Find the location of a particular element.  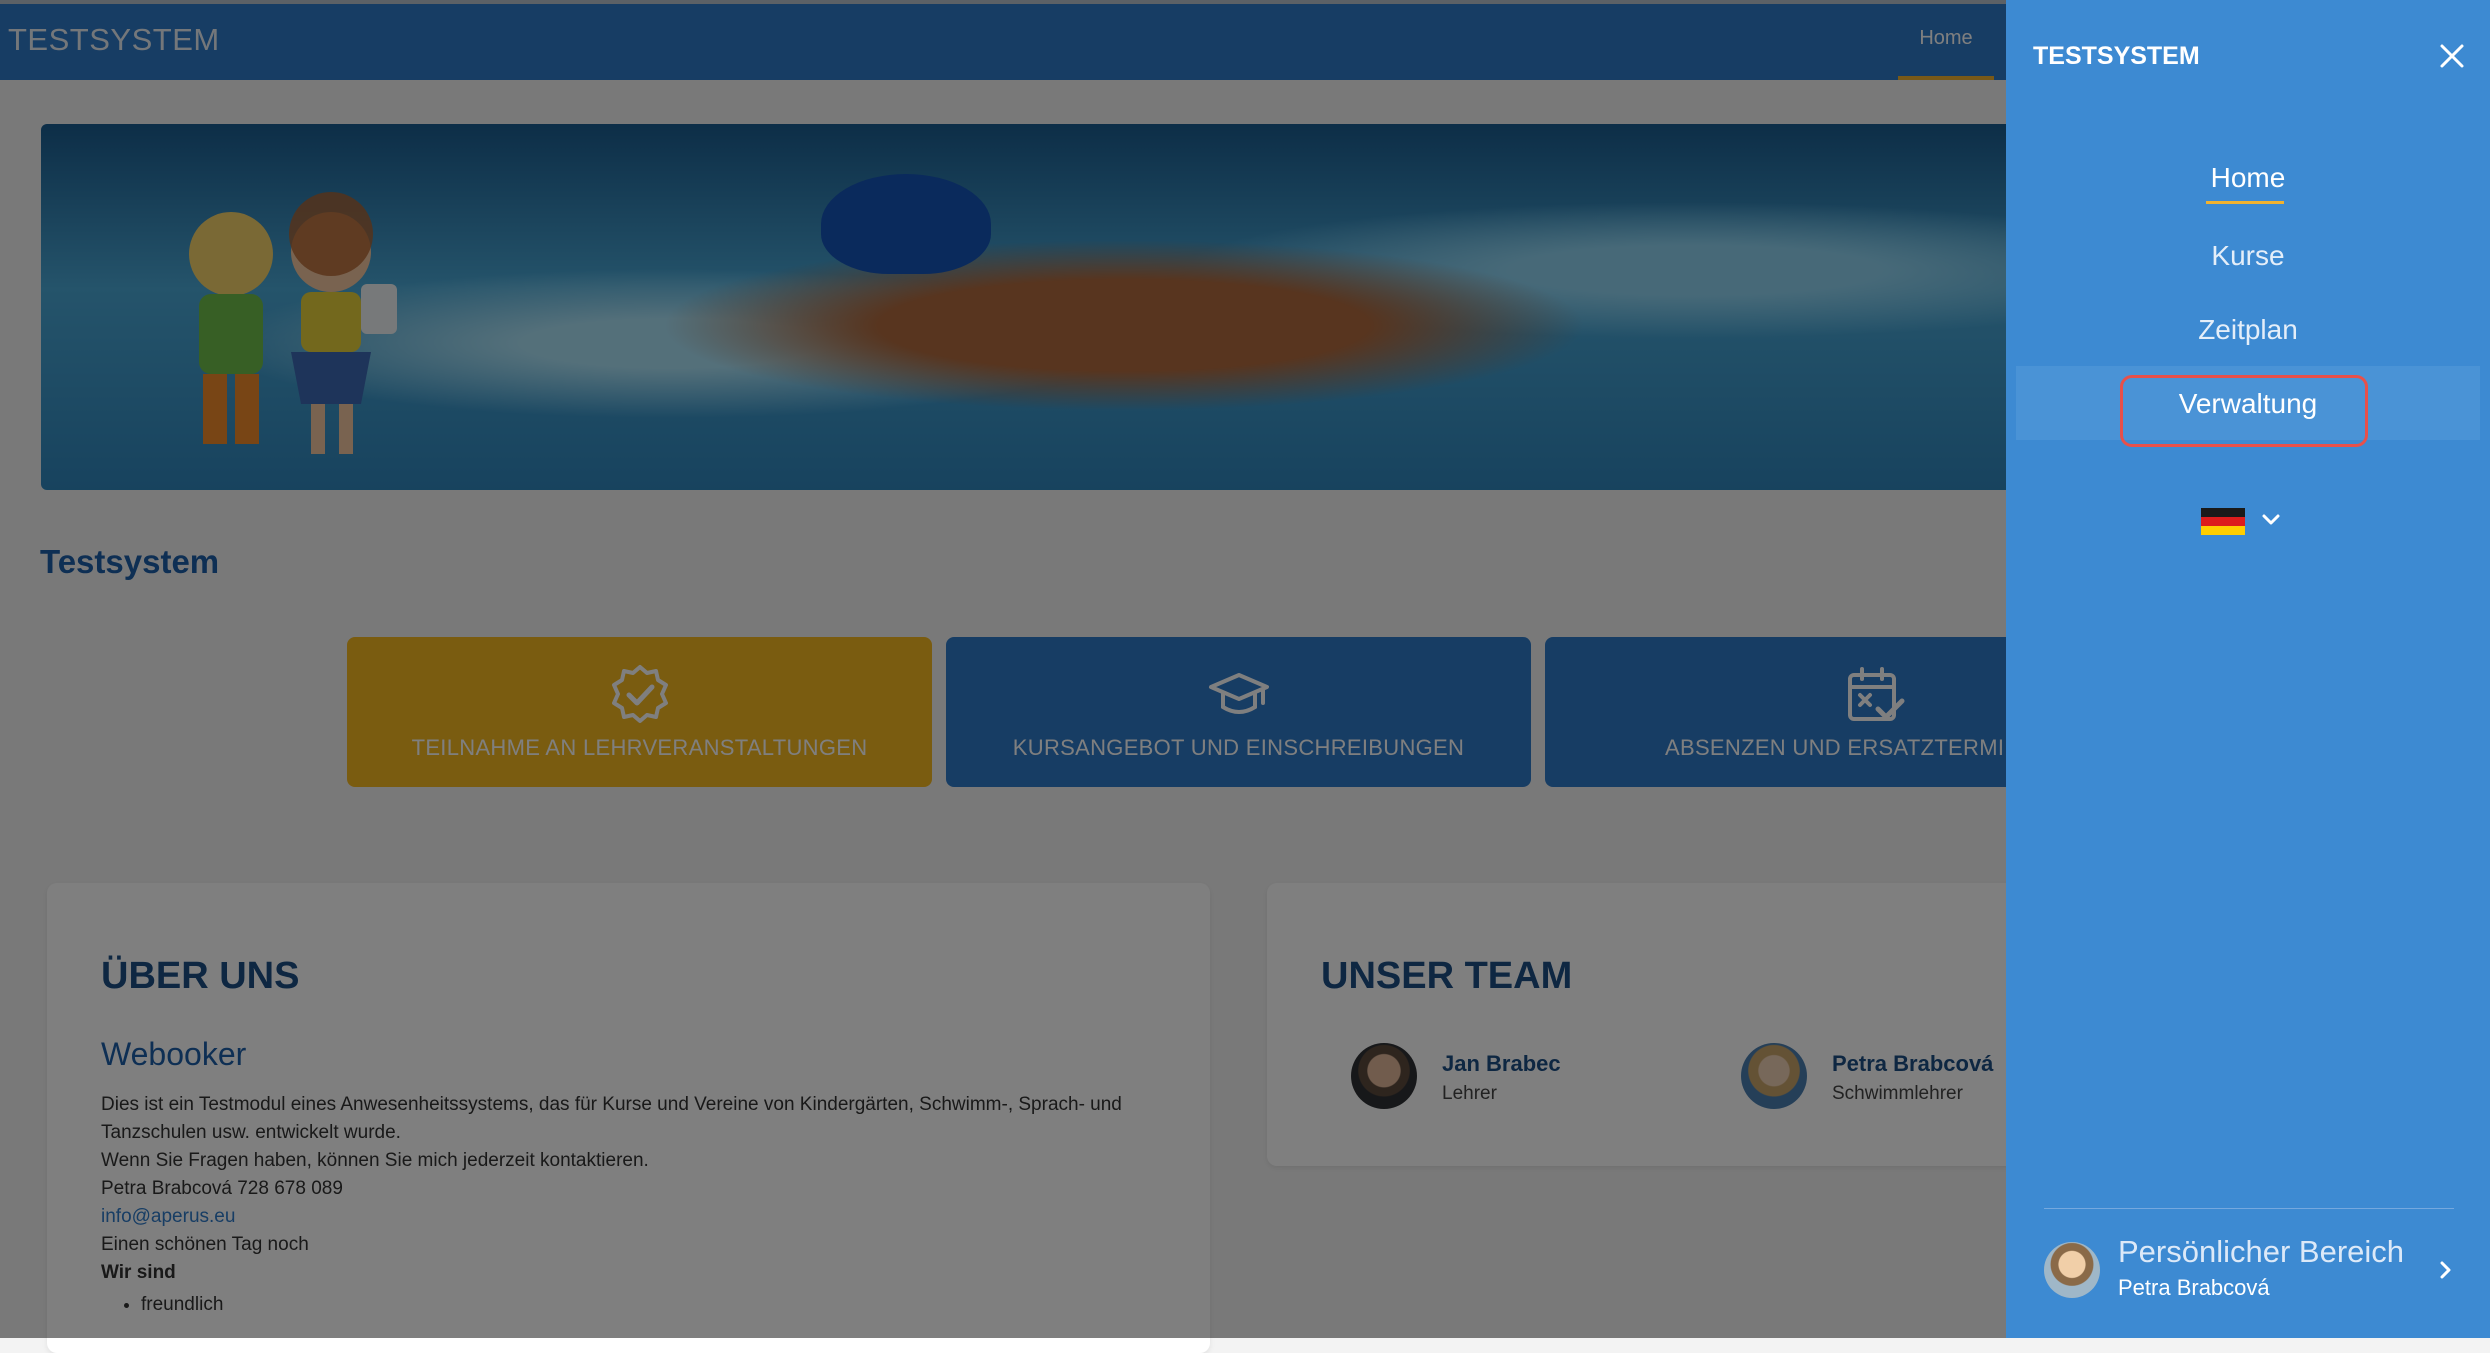

chevron-down-icon is located at coordinates (2271, 520).